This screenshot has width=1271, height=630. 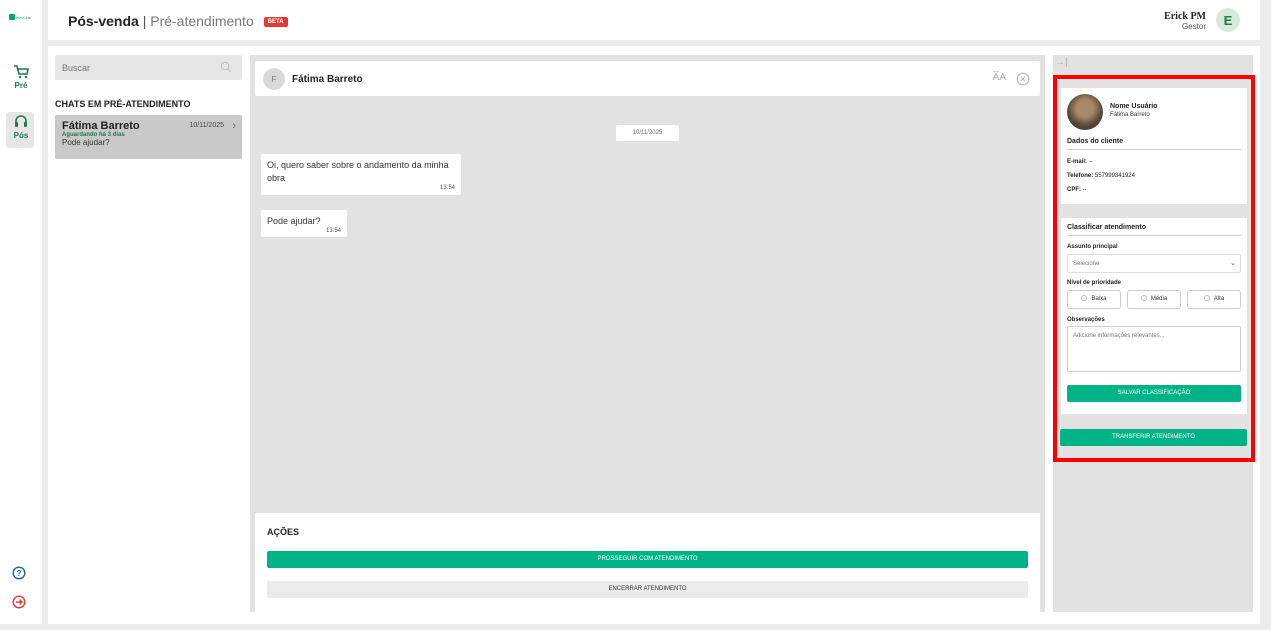 I want to click on actions-label: AÇÕES, so click(x=283, y=532).